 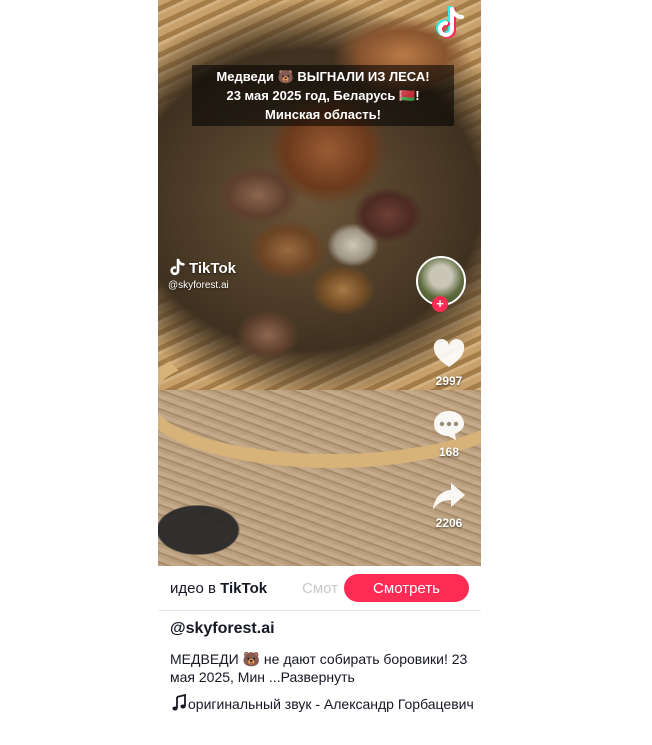 I want to click on share-icon, so click(x=449, y=496).